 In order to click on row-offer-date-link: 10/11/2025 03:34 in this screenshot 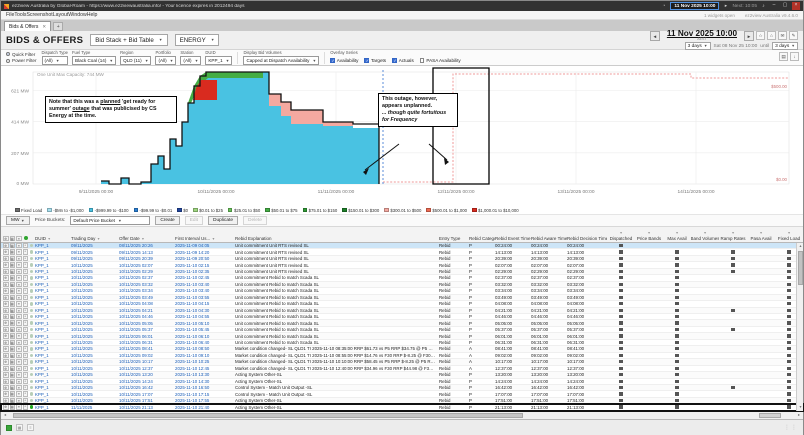, I will do `click(147, 290)`.